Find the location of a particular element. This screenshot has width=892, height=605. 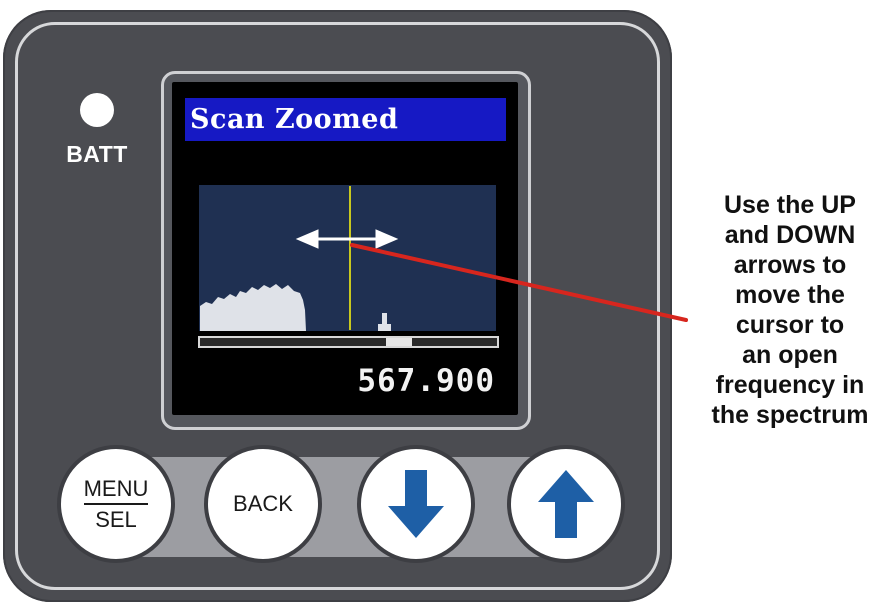

arrow-up-icon is located at coordinates (566, 504).